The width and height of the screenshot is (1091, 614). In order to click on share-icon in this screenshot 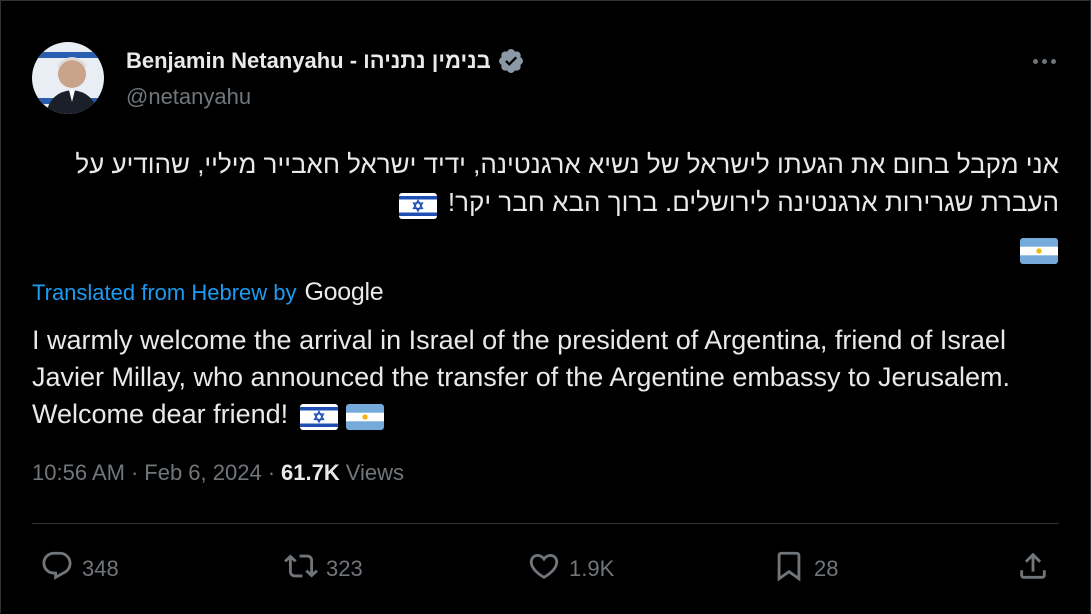, I will do `click(1033, 569)`.